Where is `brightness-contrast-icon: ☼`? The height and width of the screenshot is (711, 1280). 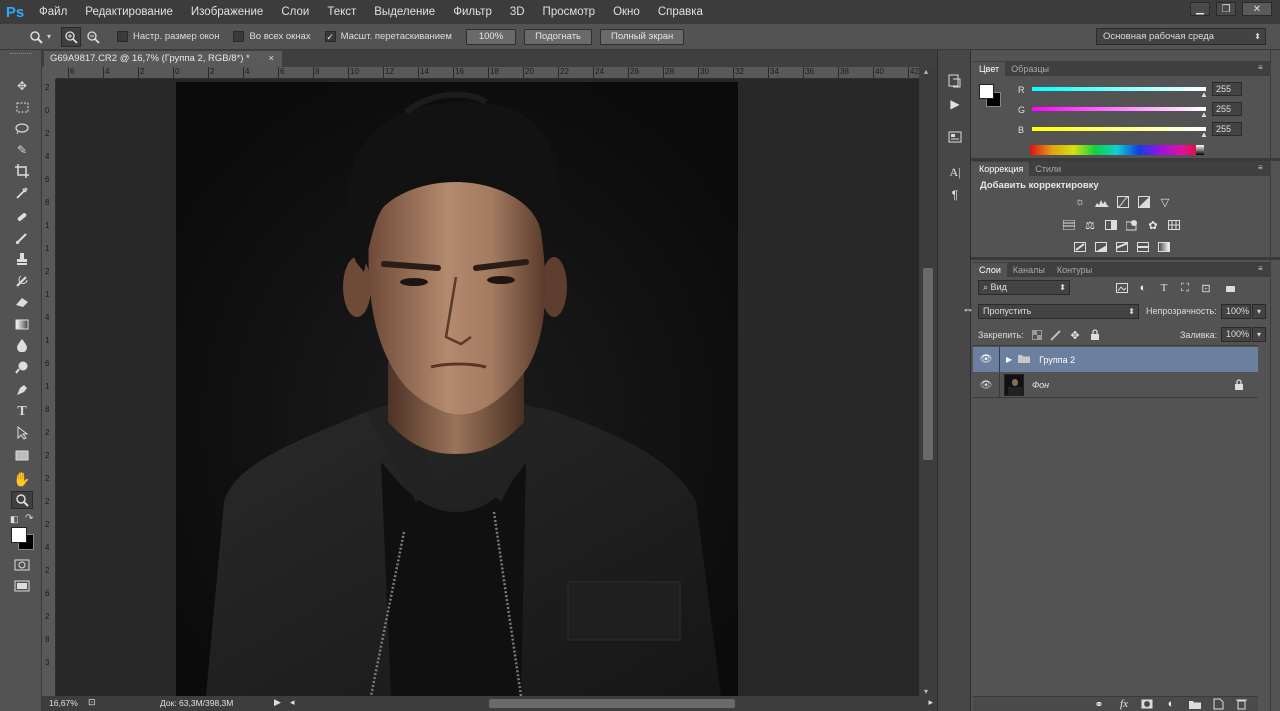 brightness-contrast-icon: ☼ is located at coordinates (1080, 202).